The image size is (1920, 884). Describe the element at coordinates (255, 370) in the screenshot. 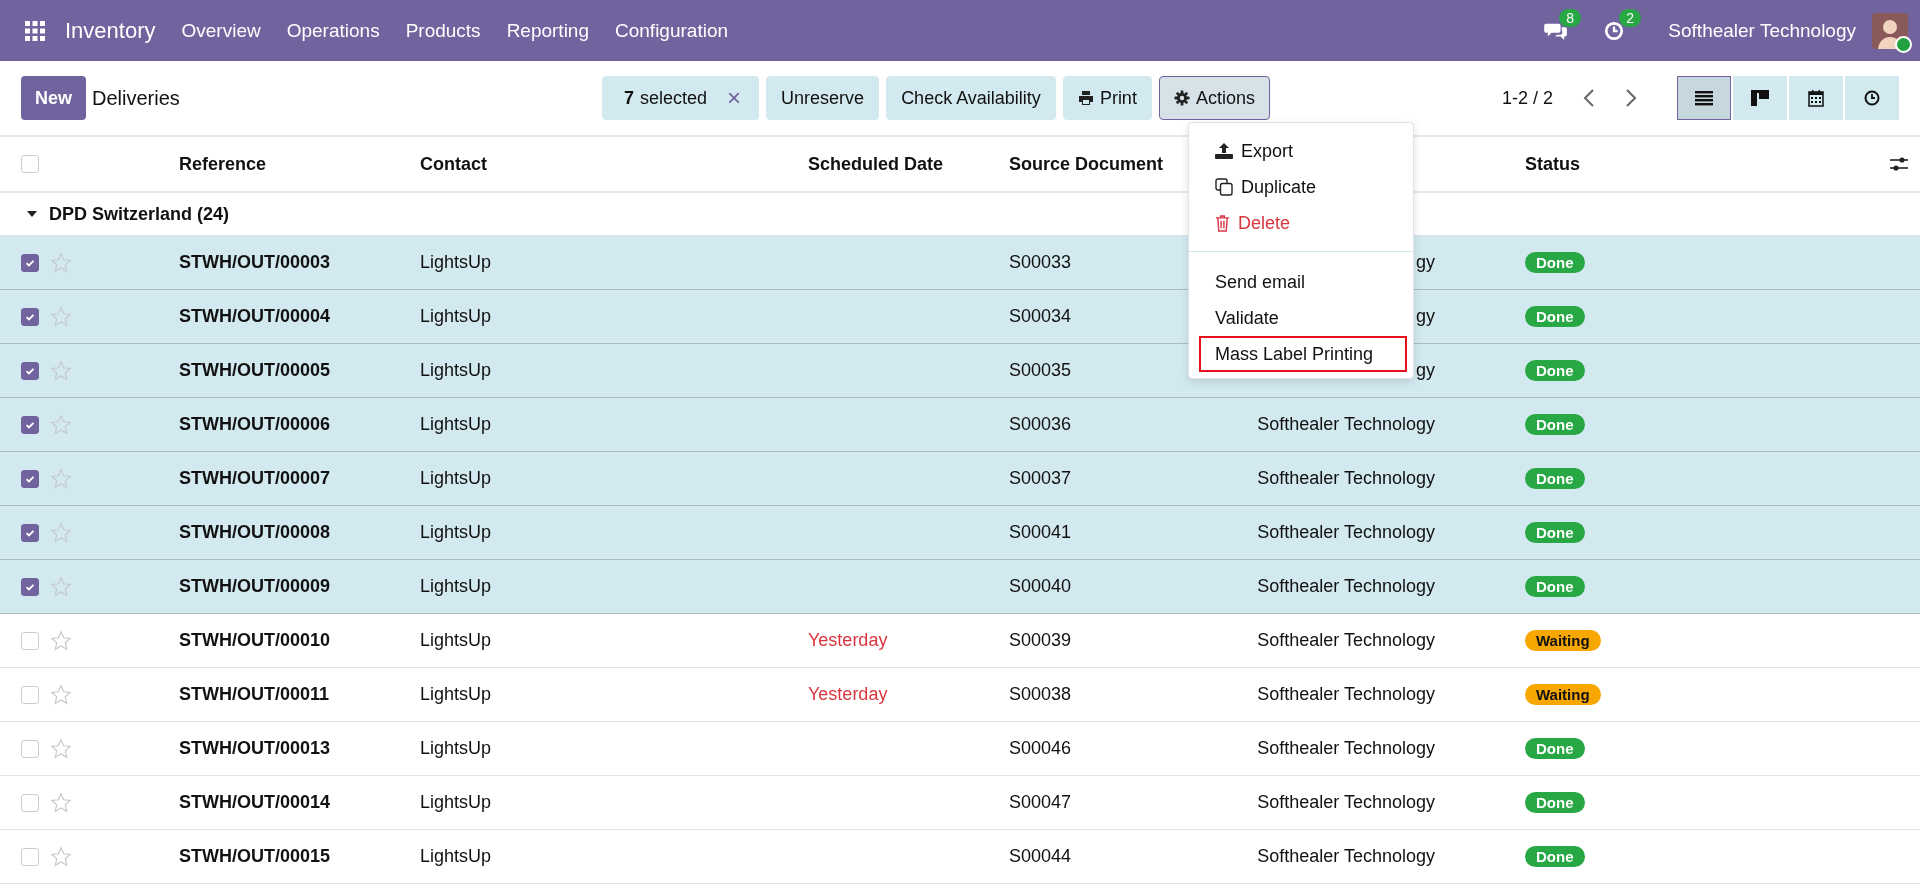

I see `table-cell: STWH/OUT/00005` at that location.